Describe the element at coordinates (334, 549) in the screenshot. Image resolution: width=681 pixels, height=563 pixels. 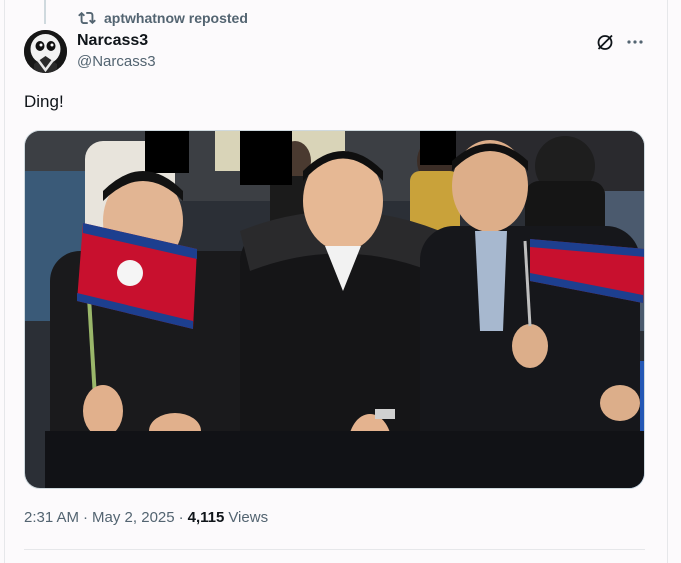
I see `divider` at that location.